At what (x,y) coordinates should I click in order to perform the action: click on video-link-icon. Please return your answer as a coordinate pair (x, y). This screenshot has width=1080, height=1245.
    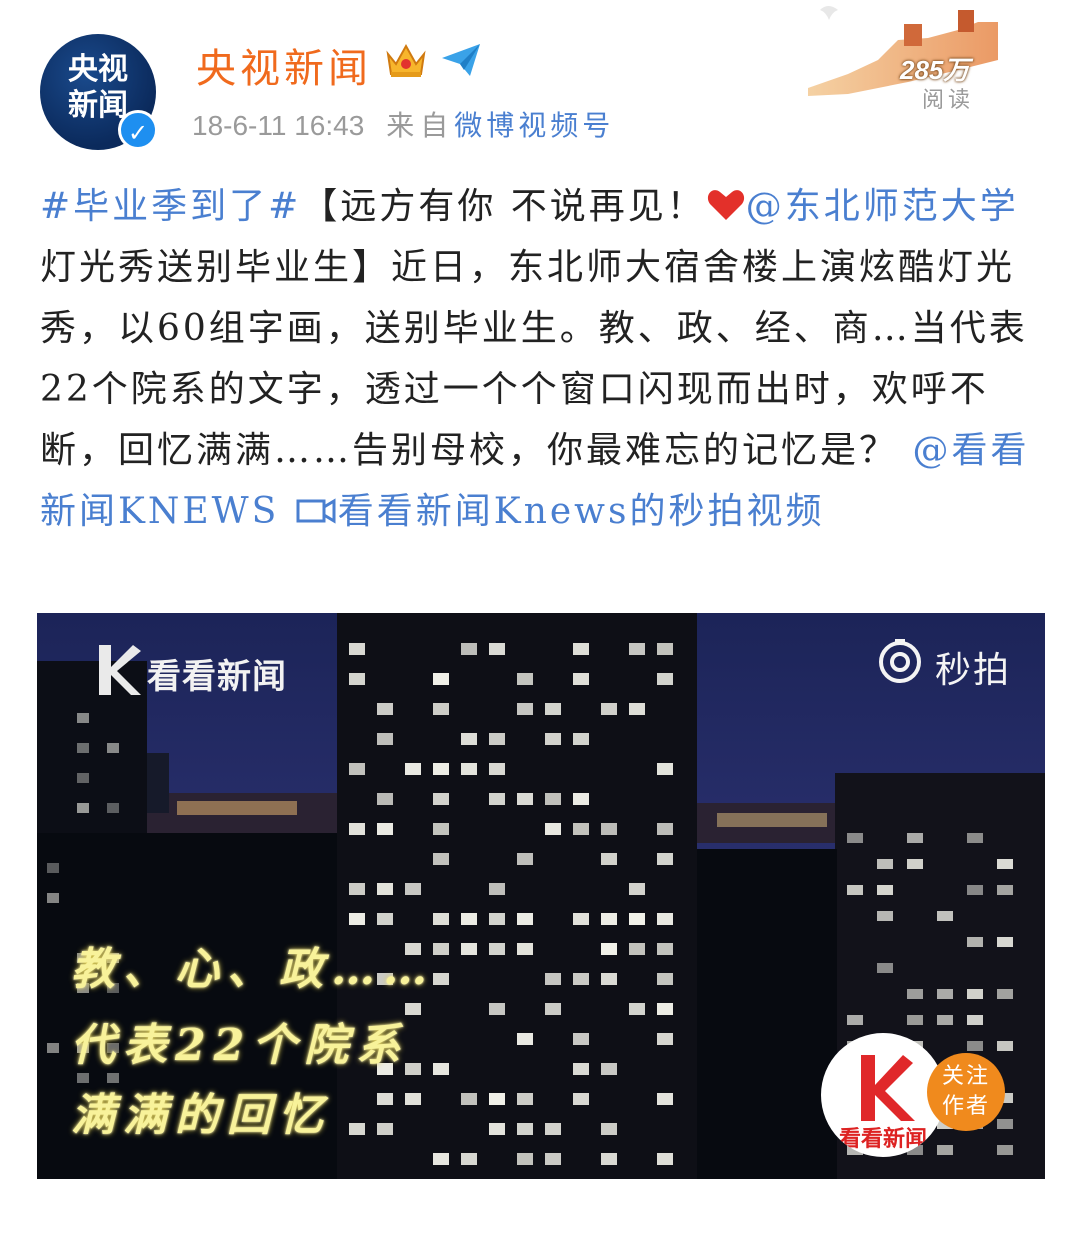
    Looking at the image, I should click on (316, 511).